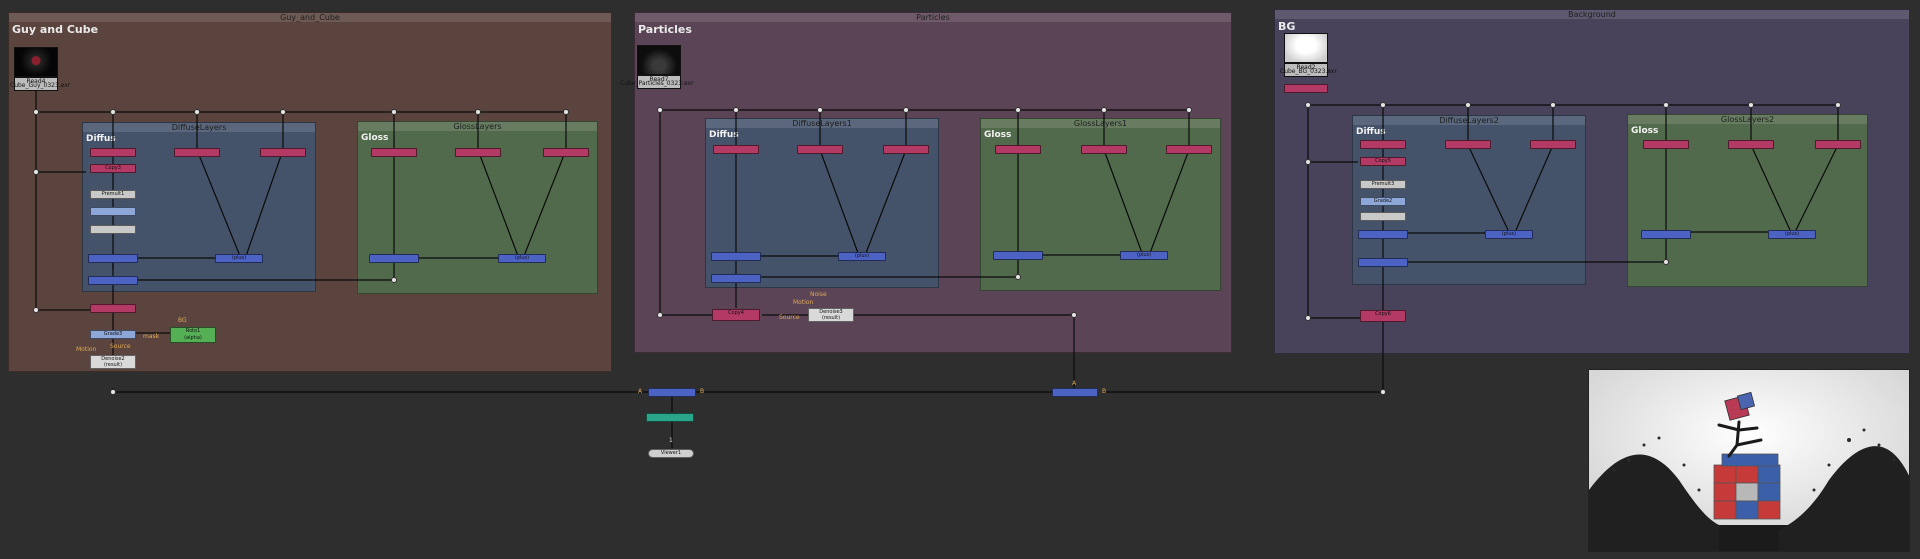 The height and width of the screenshot is (559, 1920). What do you see at coordinates (193, 338) in the screenshot?
I see `roto1-sub: (alpha)` at bounding box center [193, 338].